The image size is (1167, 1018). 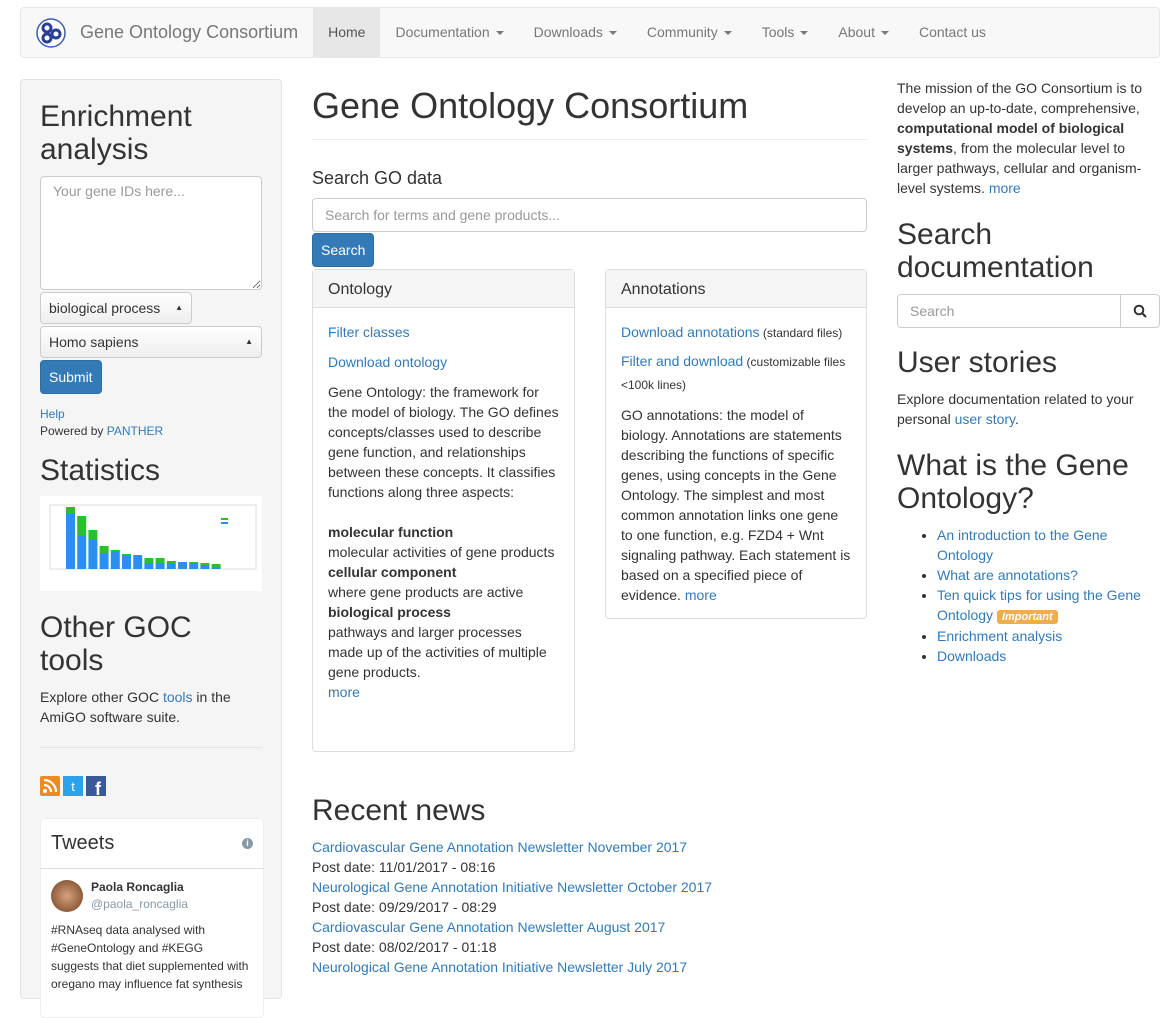 I want to click on gene-ids-input, so click(x=151, y=233).